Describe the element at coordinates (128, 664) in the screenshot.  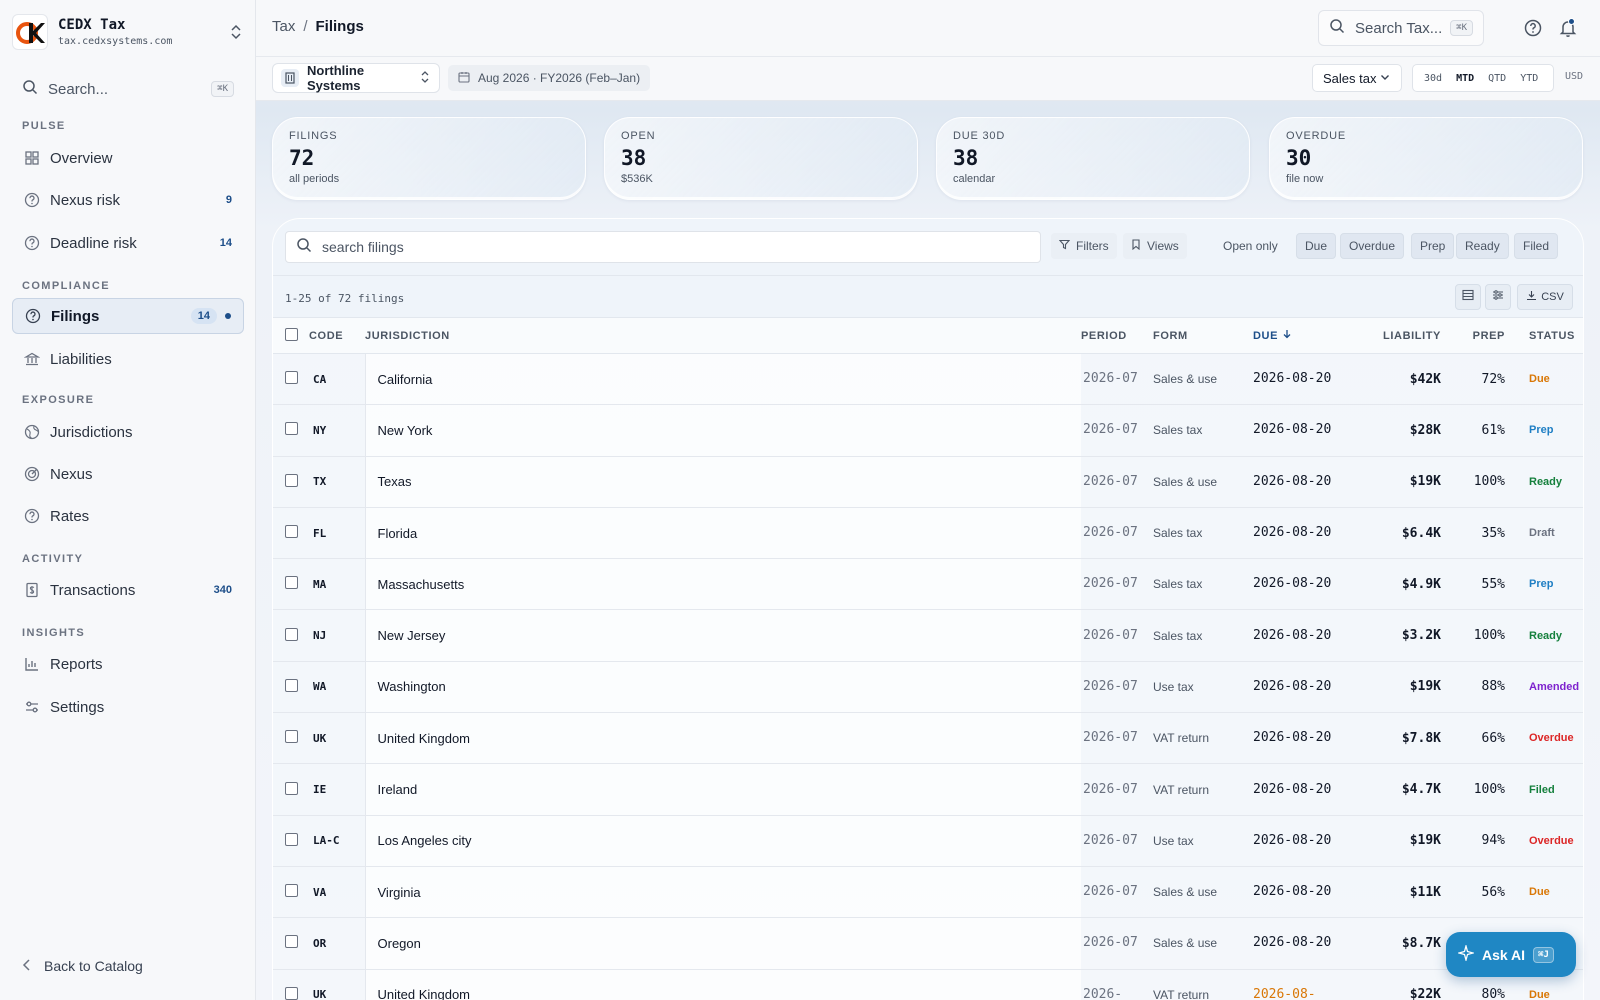
I see `sidebar-item-reports: Reports` at that location.